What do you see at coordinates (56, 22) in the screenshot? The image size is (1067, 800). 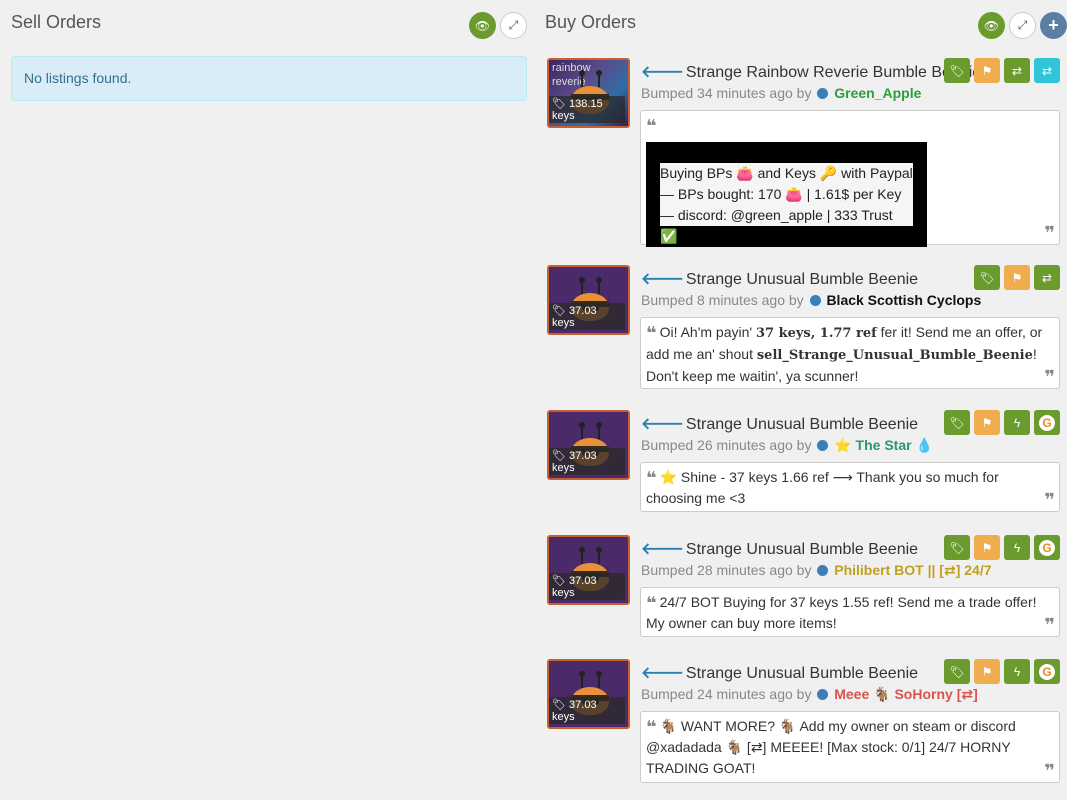 I see `sell-orders-title: Sell Orders` at bounding box center [56, 22].